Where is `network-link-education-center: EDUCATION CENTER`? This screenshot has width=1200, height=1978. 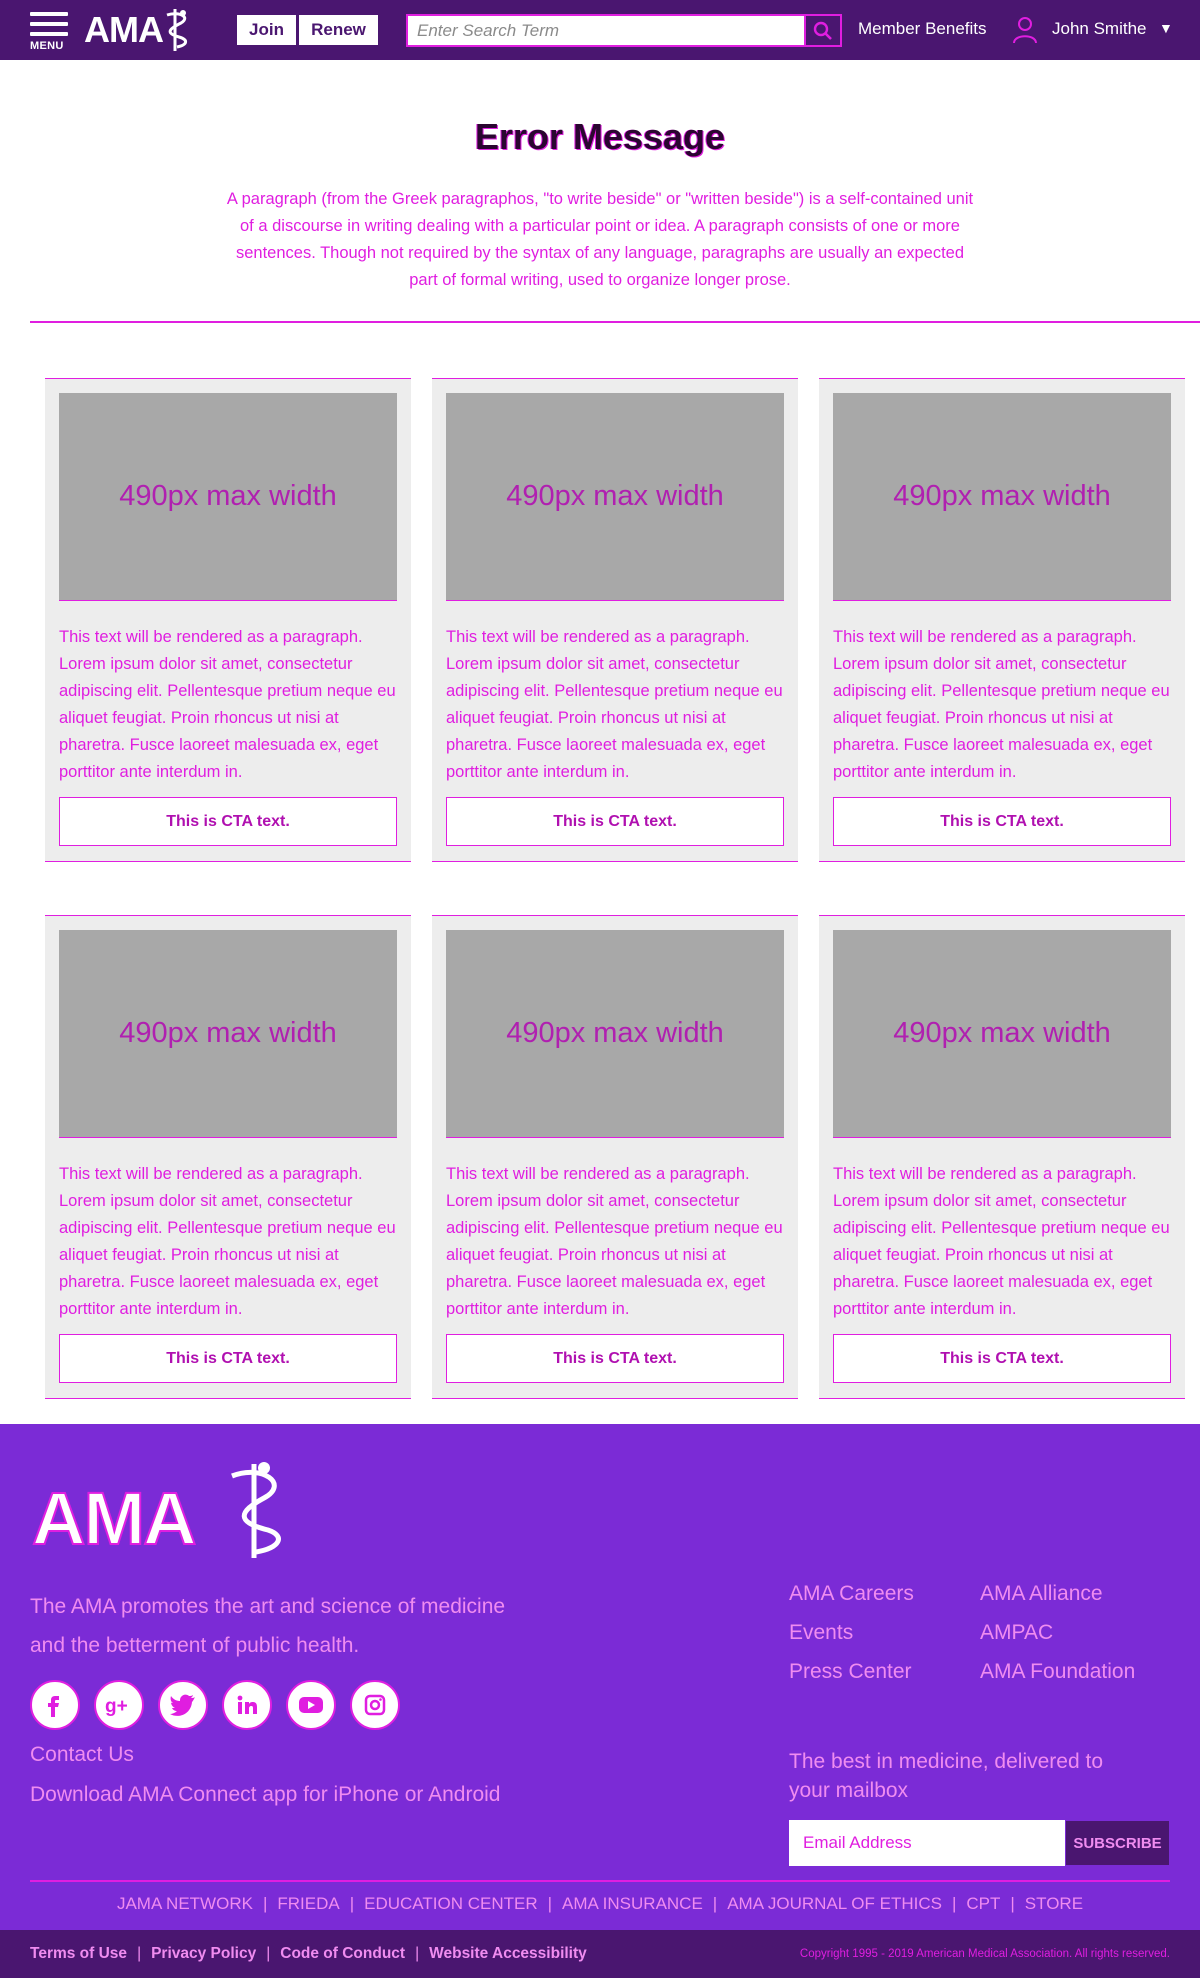 network-link-education-center: EDUCATION CENTER is located at coordinates (450, 1903).